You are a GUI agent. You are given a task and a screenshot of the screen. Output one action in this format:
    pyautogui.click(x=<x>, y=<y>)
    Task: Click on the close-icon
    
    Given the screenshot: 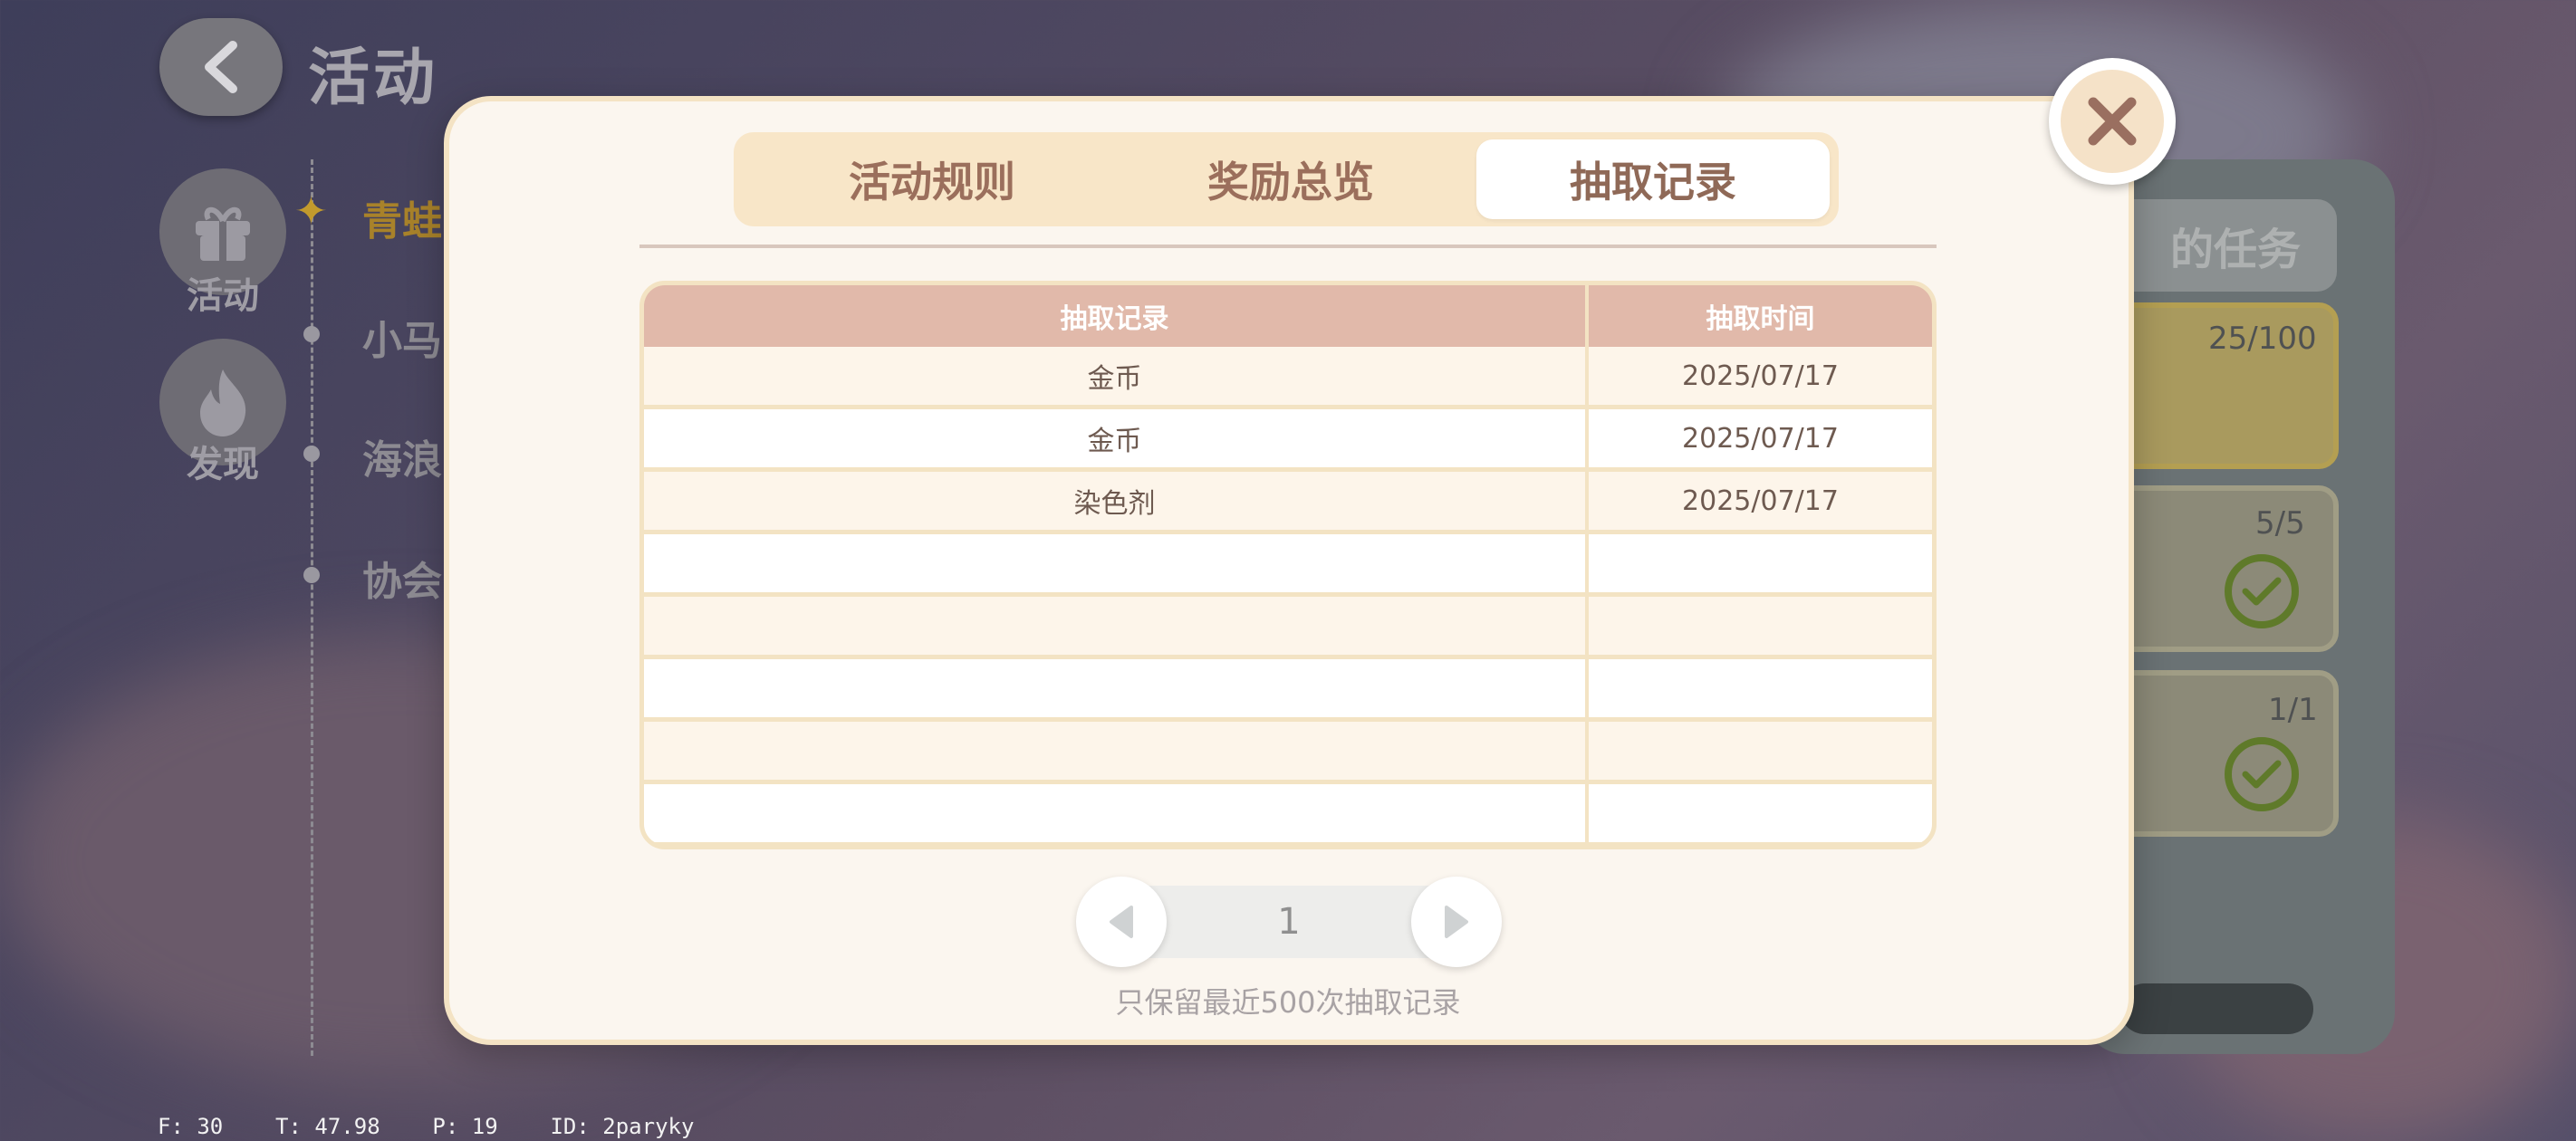 What is the action you would take?
    pyautogui.click(x=2112, y=122)
    